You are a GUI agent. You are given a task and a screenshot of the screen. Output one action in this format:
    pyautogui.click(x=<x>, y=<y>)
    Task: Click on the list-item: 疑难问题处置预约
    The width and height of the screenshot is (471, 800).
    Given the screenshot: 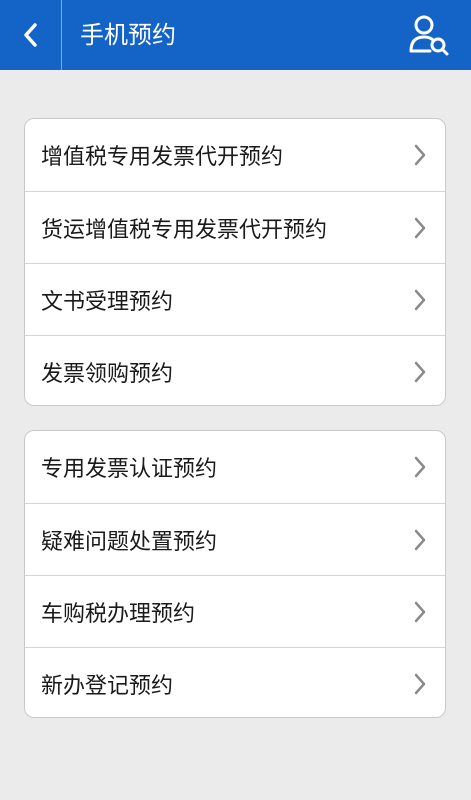 What is the action you would take?
    pyautogui.click(x=235, y=539)
    